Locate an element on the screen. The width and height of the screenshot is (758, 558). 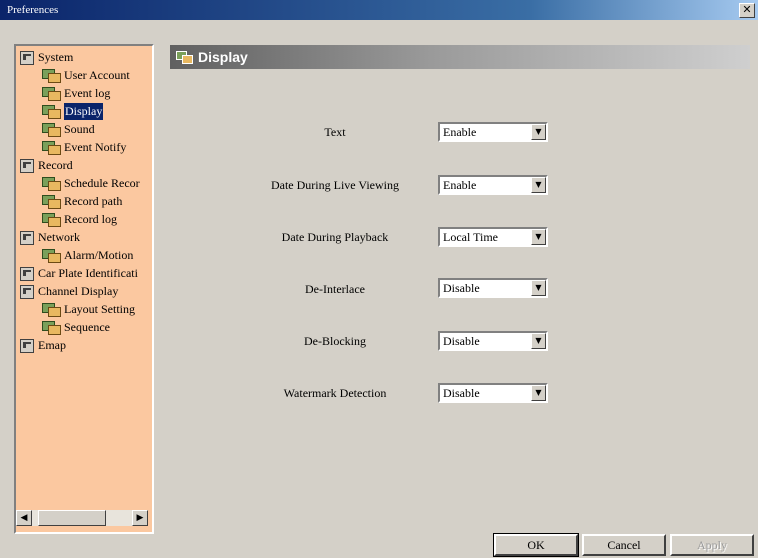
dropdown-value: Local Time is located at coordinates (471, 237).